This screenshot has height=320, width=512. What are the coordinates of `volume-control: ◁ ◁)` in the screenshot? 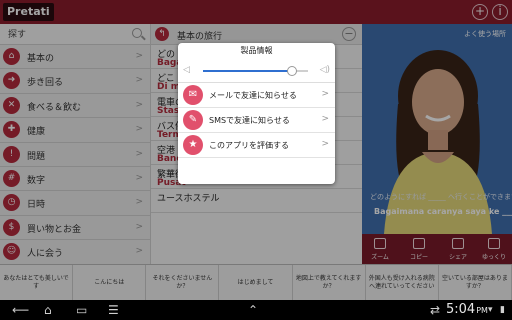 It's located at (256, 71).